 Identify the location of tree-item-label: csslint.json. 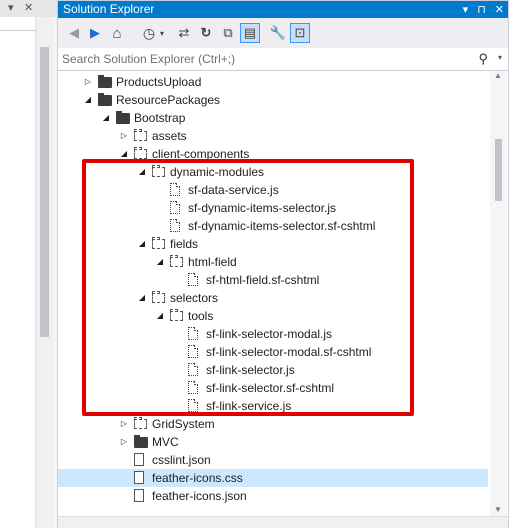
(181, 460).